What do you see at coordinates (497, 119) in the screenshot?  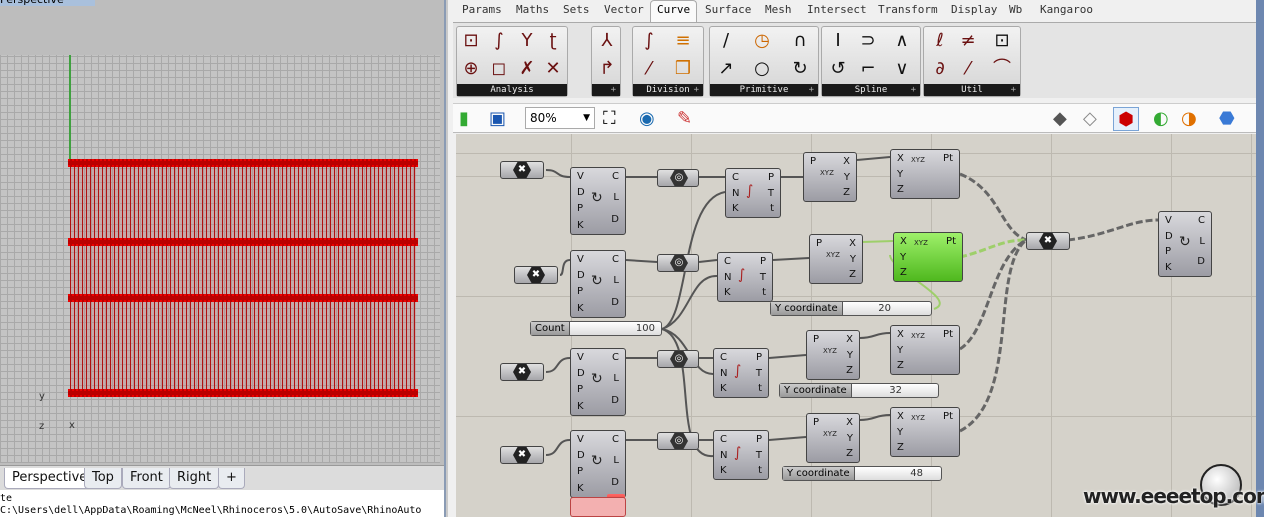 I see `save-icon: ▣` at bounding box center [497, 119].